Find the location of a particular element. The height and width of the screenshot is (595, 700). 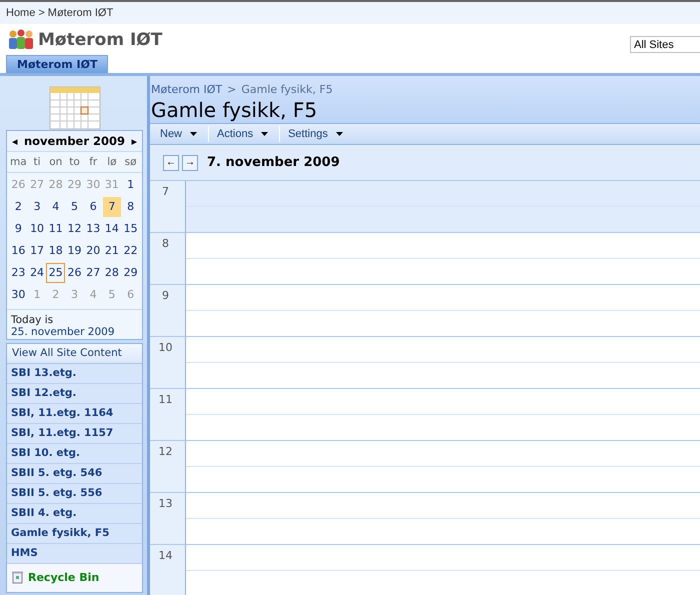

hour-label: 13 is located at coordinates (165, 503).